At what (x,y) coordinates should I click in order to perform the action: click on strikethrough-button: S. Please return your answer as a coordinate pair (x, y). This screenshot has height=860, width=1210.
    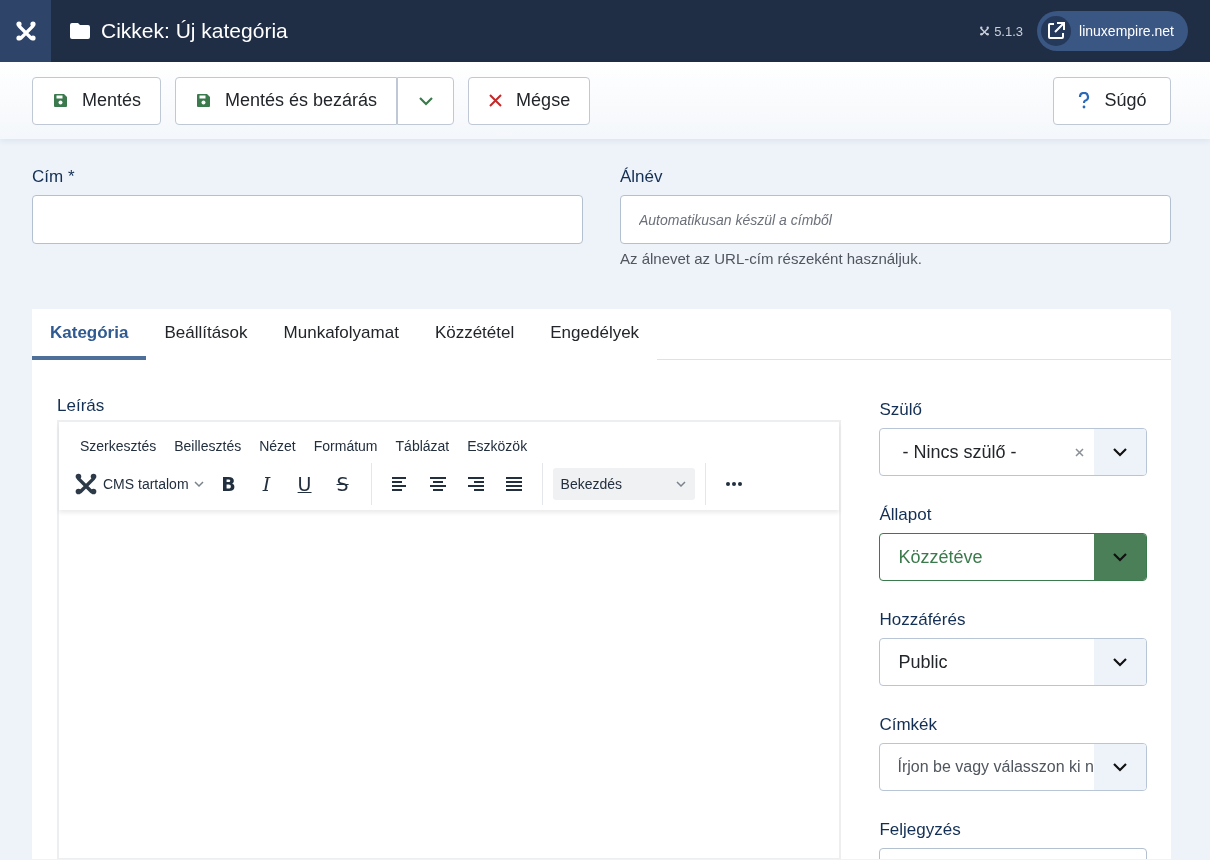
    Looking at the image, I should click on (342, 484).